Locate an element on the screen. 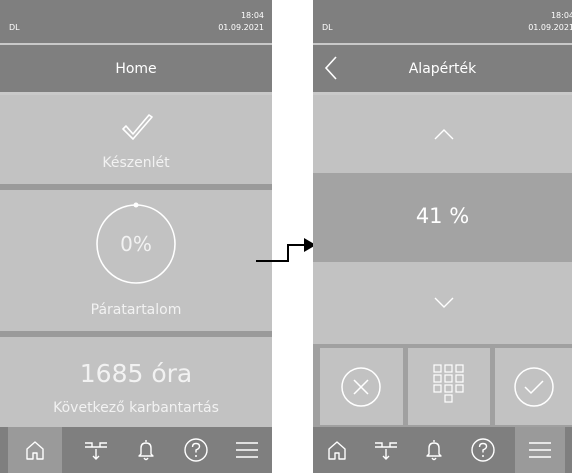 The image size is (572, 473). keypad-icon is located at coordinates (448, 383).